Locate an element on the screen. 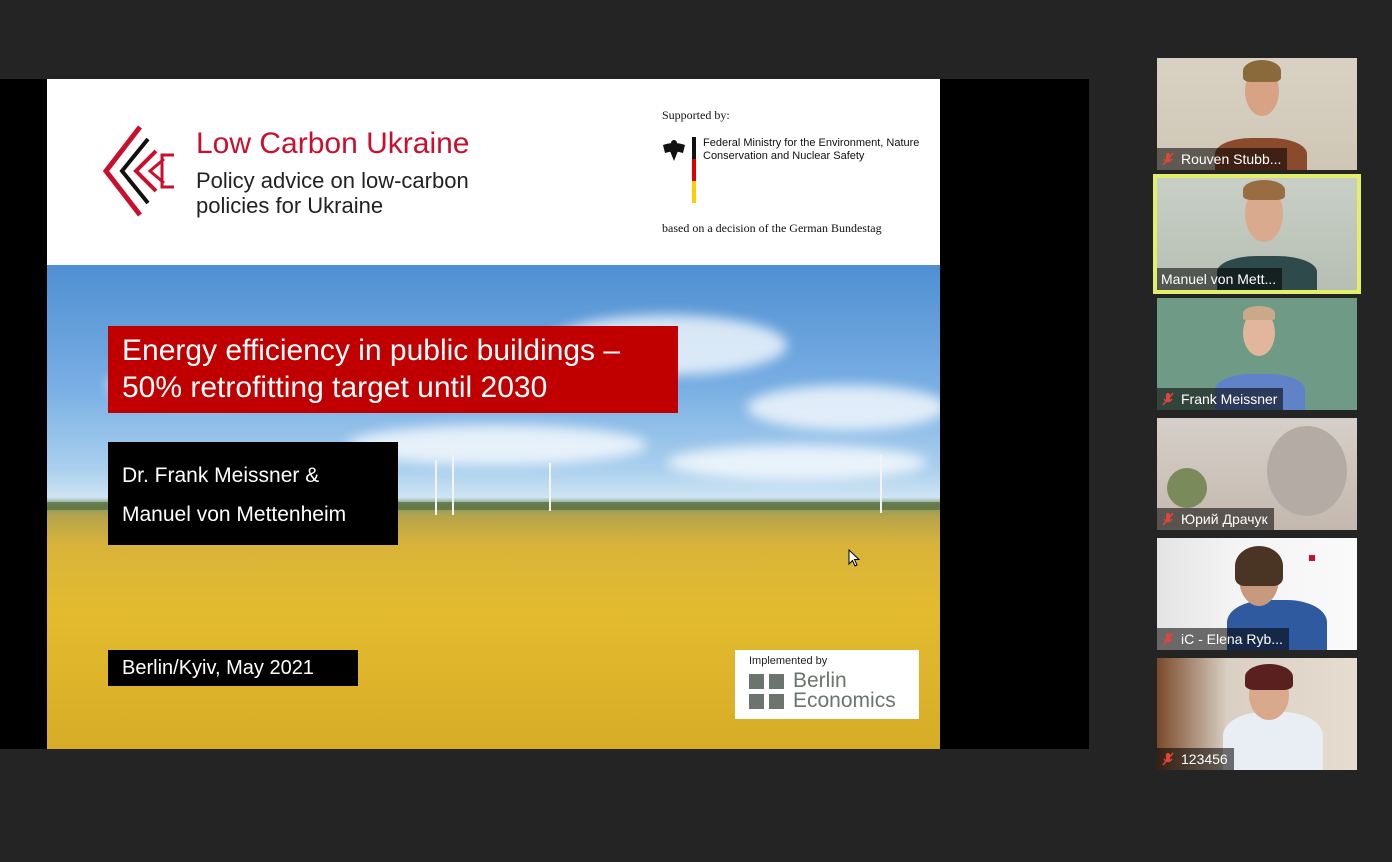 The width and height of the screenshot is (1392, 862). participant-tile: 123456 is located at coordinates (1257, 714).